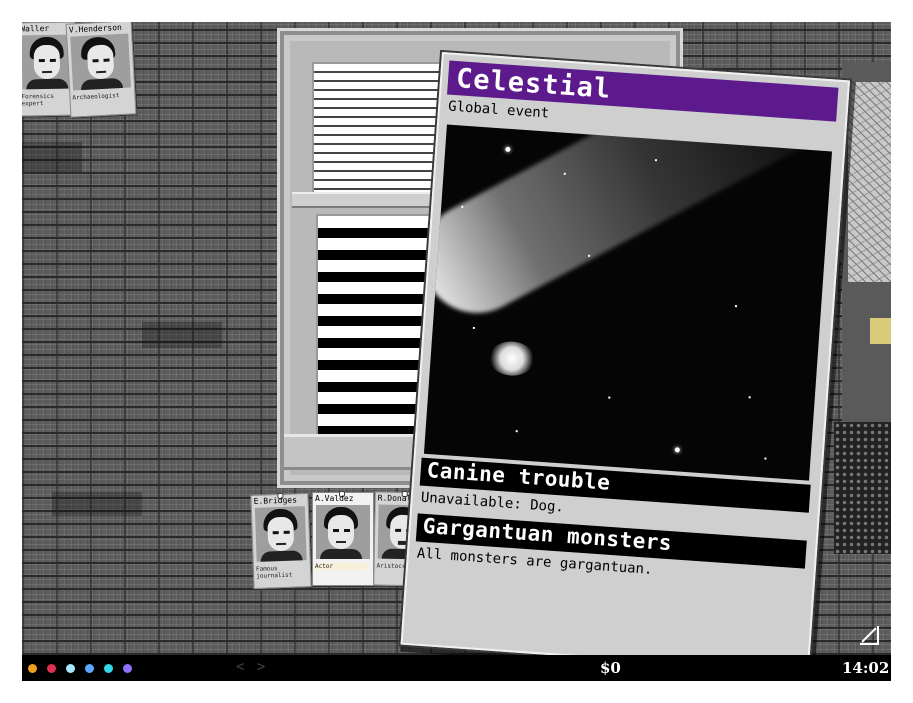 The height and width of the screenshot is (703, 913). I want to click on nav-arrows: < >, so click(251, 667).